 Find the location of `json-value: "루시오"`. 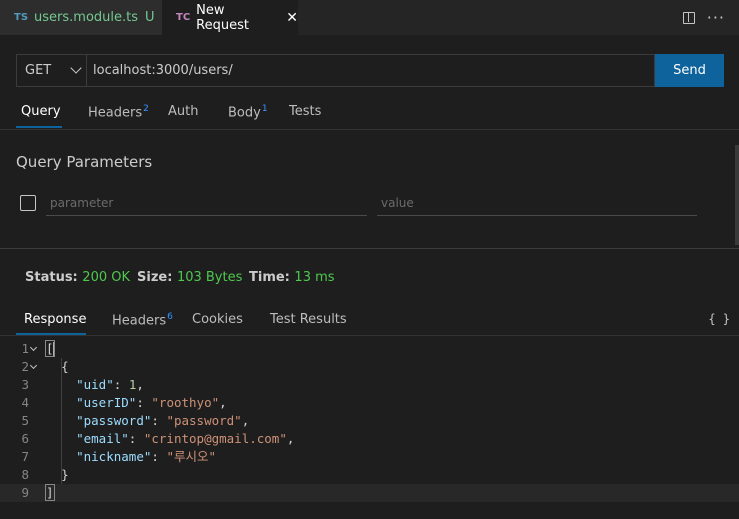

json-value: "루시오" is located at coordinates (191, 456).